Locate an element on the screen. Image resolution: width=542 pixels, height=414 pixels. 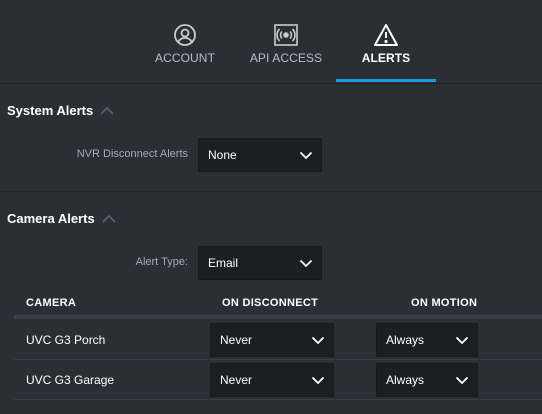
camera-alerts-title: Camera Alerts is located at coordinates (51, 218).